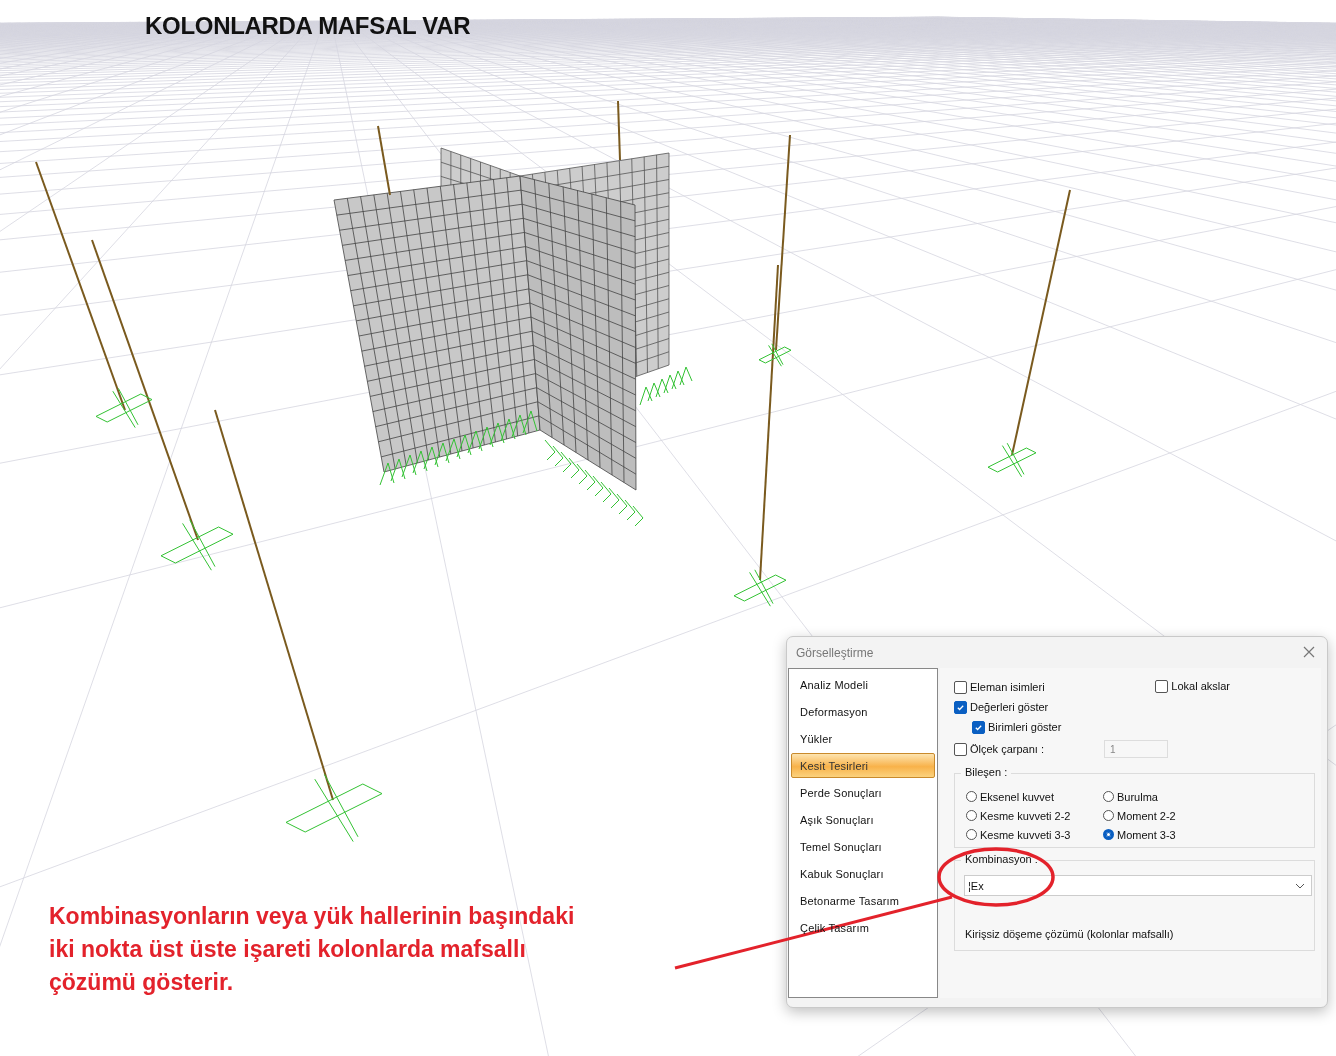 This screenshot has width=1336, height=1056. I want to click on category-item: Betonarme Tasarım, so click(863, 900).